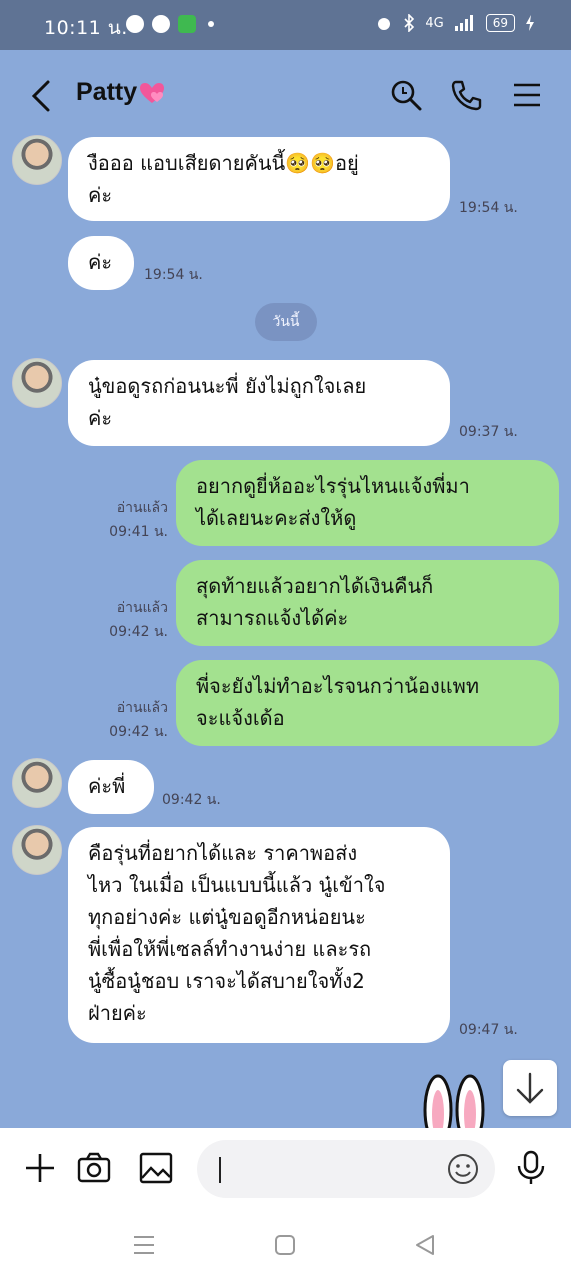 This screenshot has height=1280, width=571. Describe the element at coordinates (138, 532) in the screenshot. I see `message-time: 09:41 น.` at that location.